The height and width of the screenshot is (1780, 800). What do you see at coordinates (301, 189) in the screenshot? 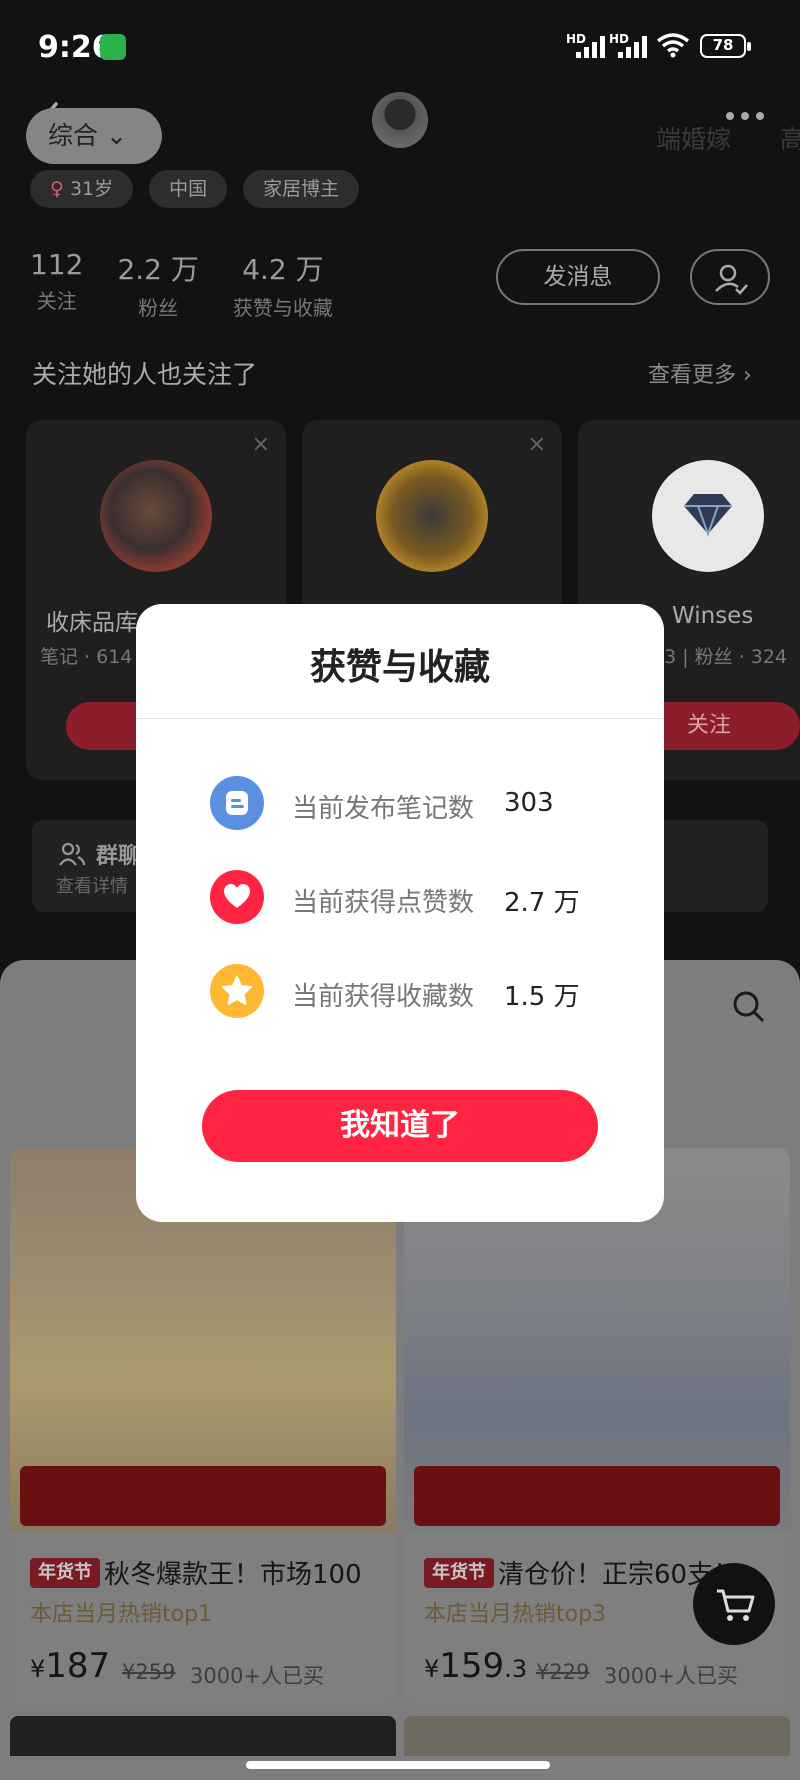
I see `role-tag: 家居博主` at bounding box center [301, 189].